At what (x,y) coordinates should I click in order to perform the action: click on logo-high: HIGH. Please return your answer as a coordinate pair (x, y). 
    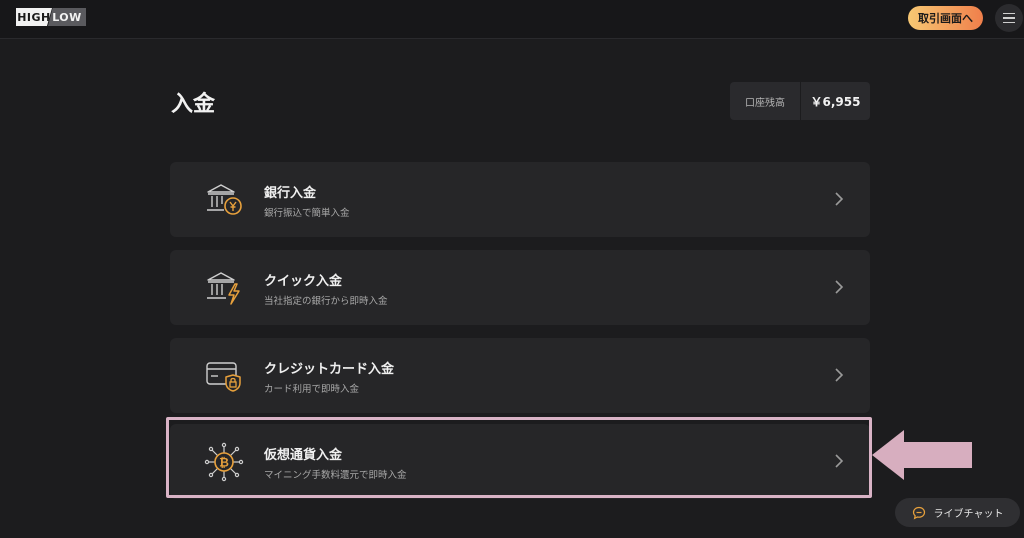
    Looking at the image, I should click on (34, 17).